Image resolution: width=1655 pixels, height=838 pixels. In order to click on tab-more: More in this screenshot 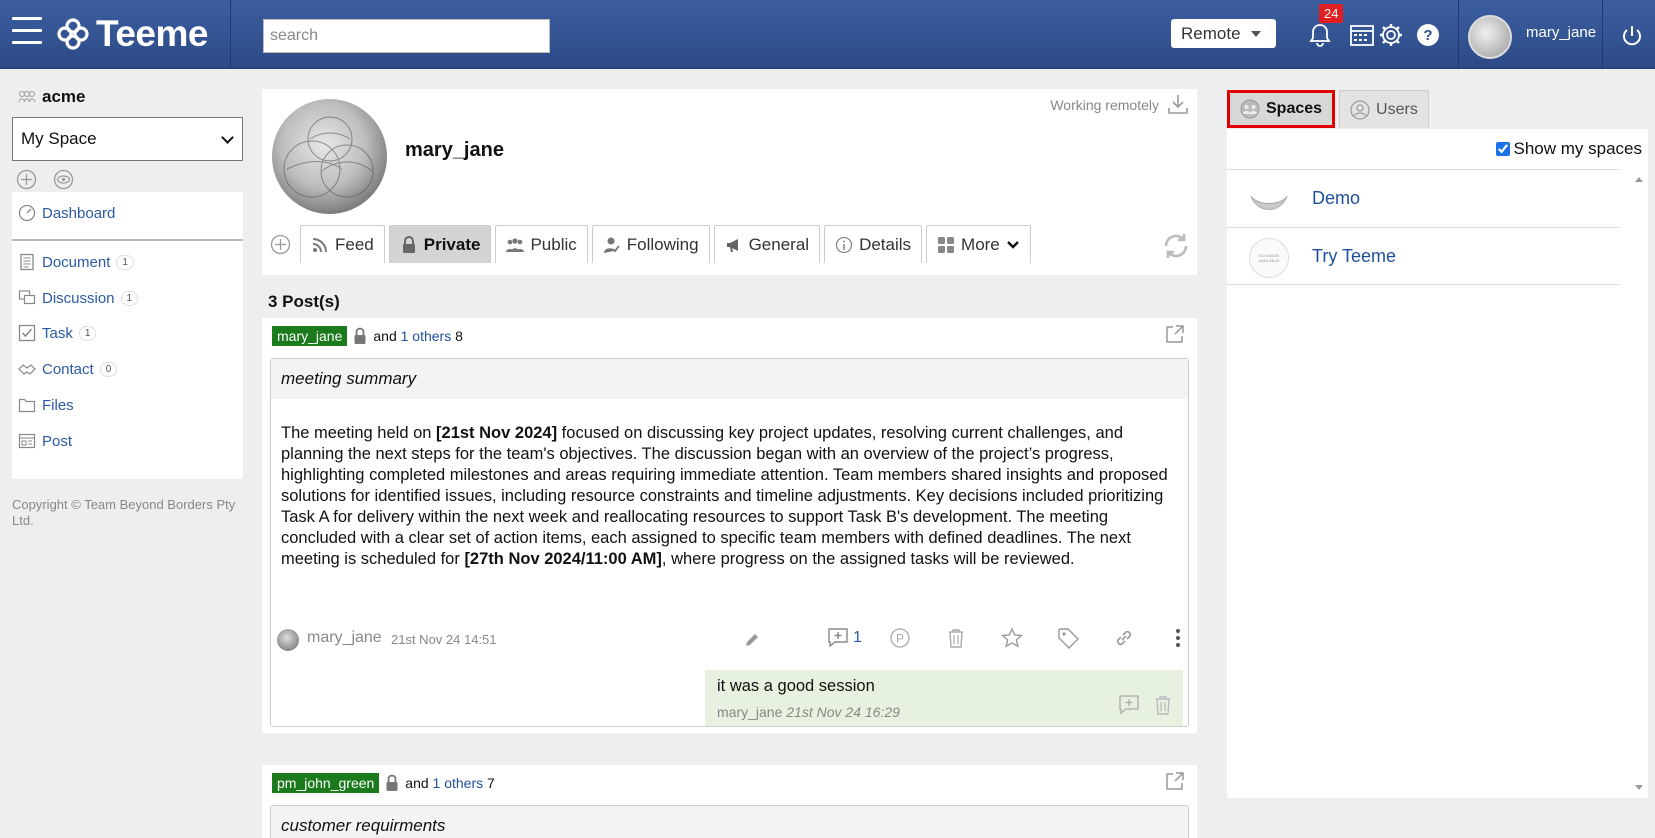, I will do `click(978, 244)`.